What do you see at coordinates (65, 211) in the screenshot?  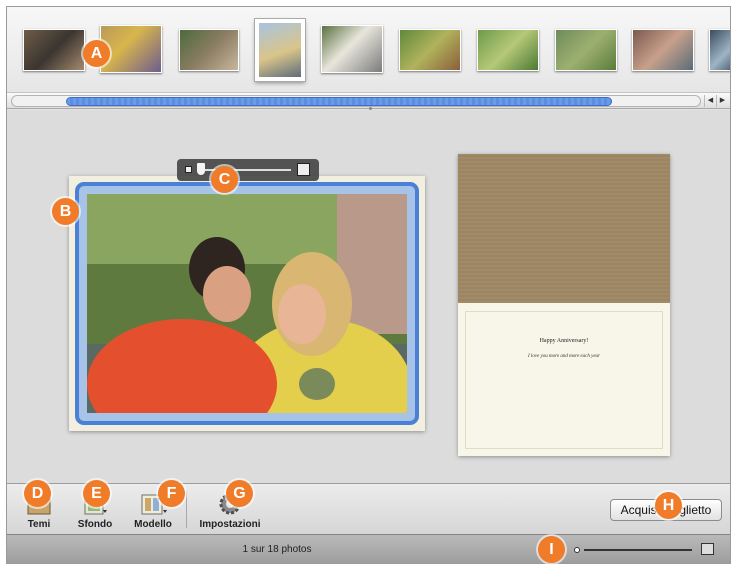 I see `callout-b: B` at bounding box center [65, 211].